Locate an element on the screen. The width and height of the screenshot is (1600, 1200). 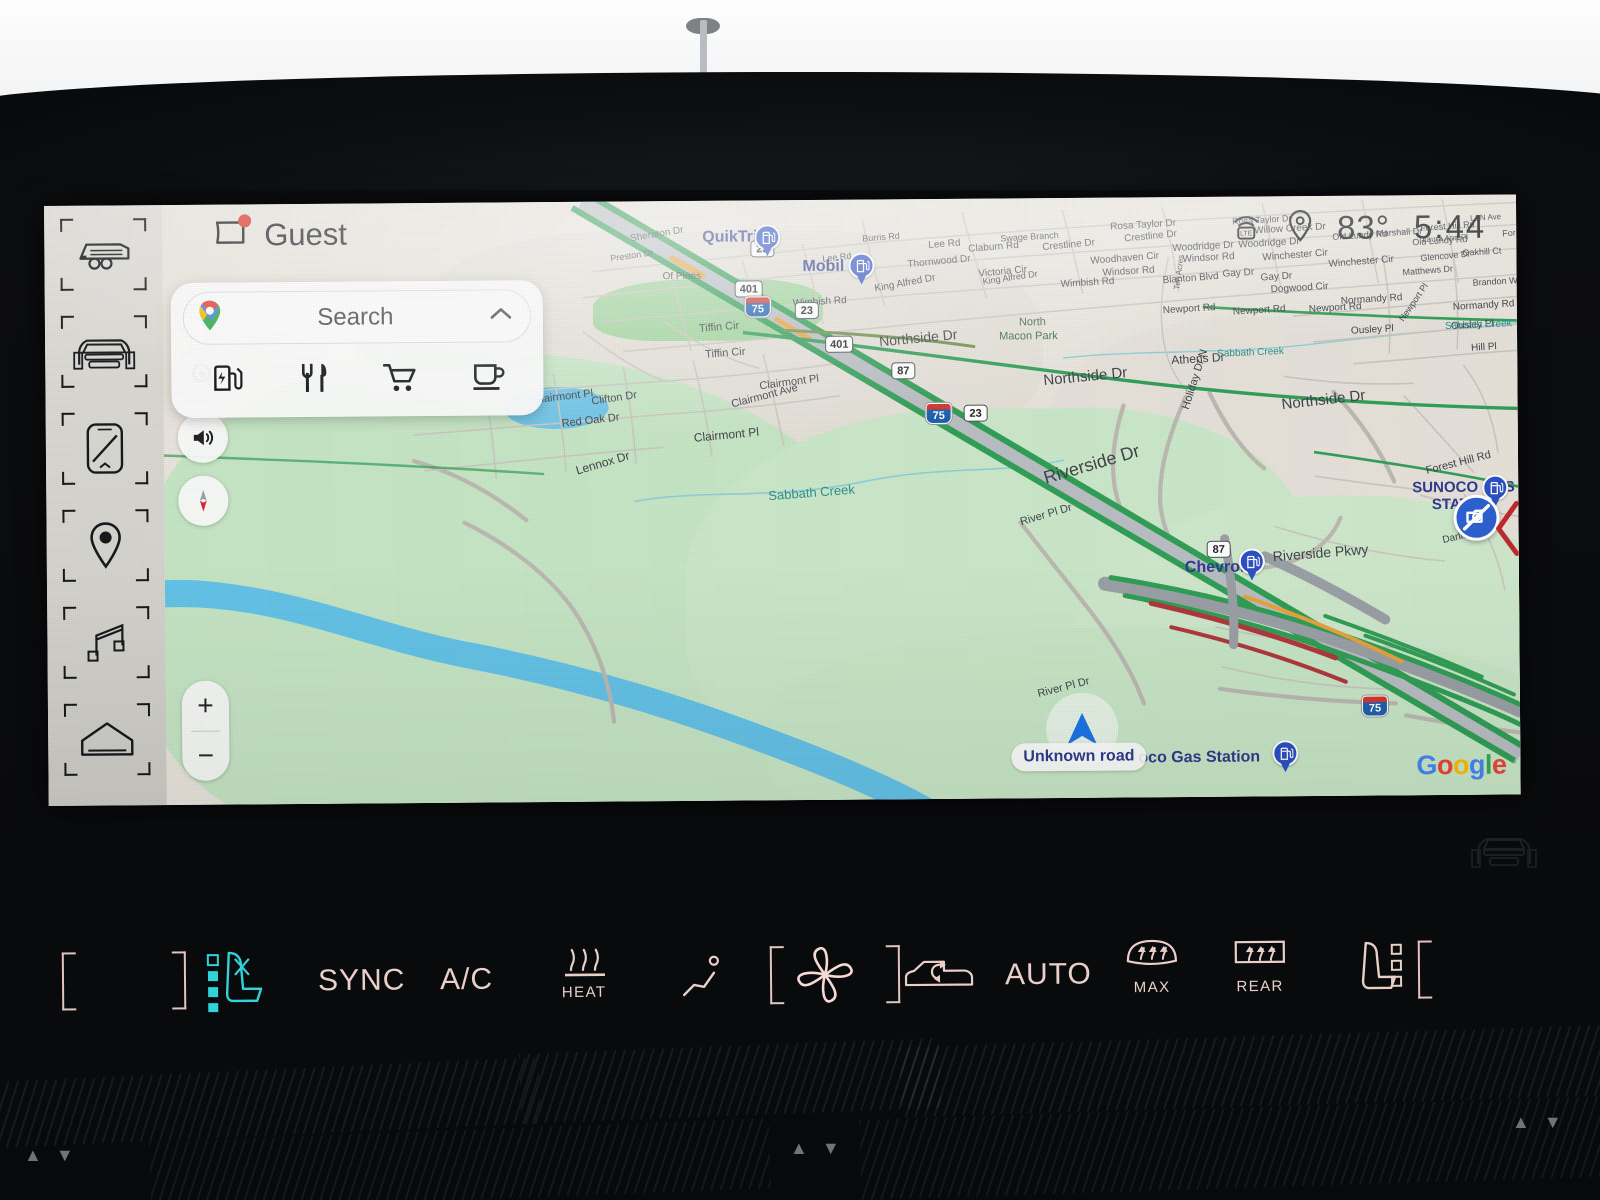
no-speed-camera-icon is located at coordinates (1476, 517).